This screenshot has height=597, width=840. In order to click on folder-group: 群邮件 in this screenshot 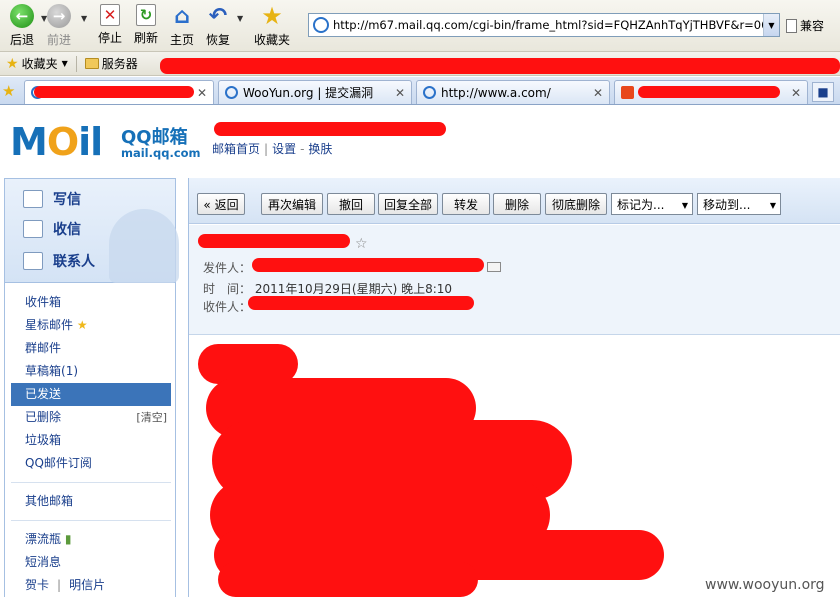, I will do `click(91, 348)`.